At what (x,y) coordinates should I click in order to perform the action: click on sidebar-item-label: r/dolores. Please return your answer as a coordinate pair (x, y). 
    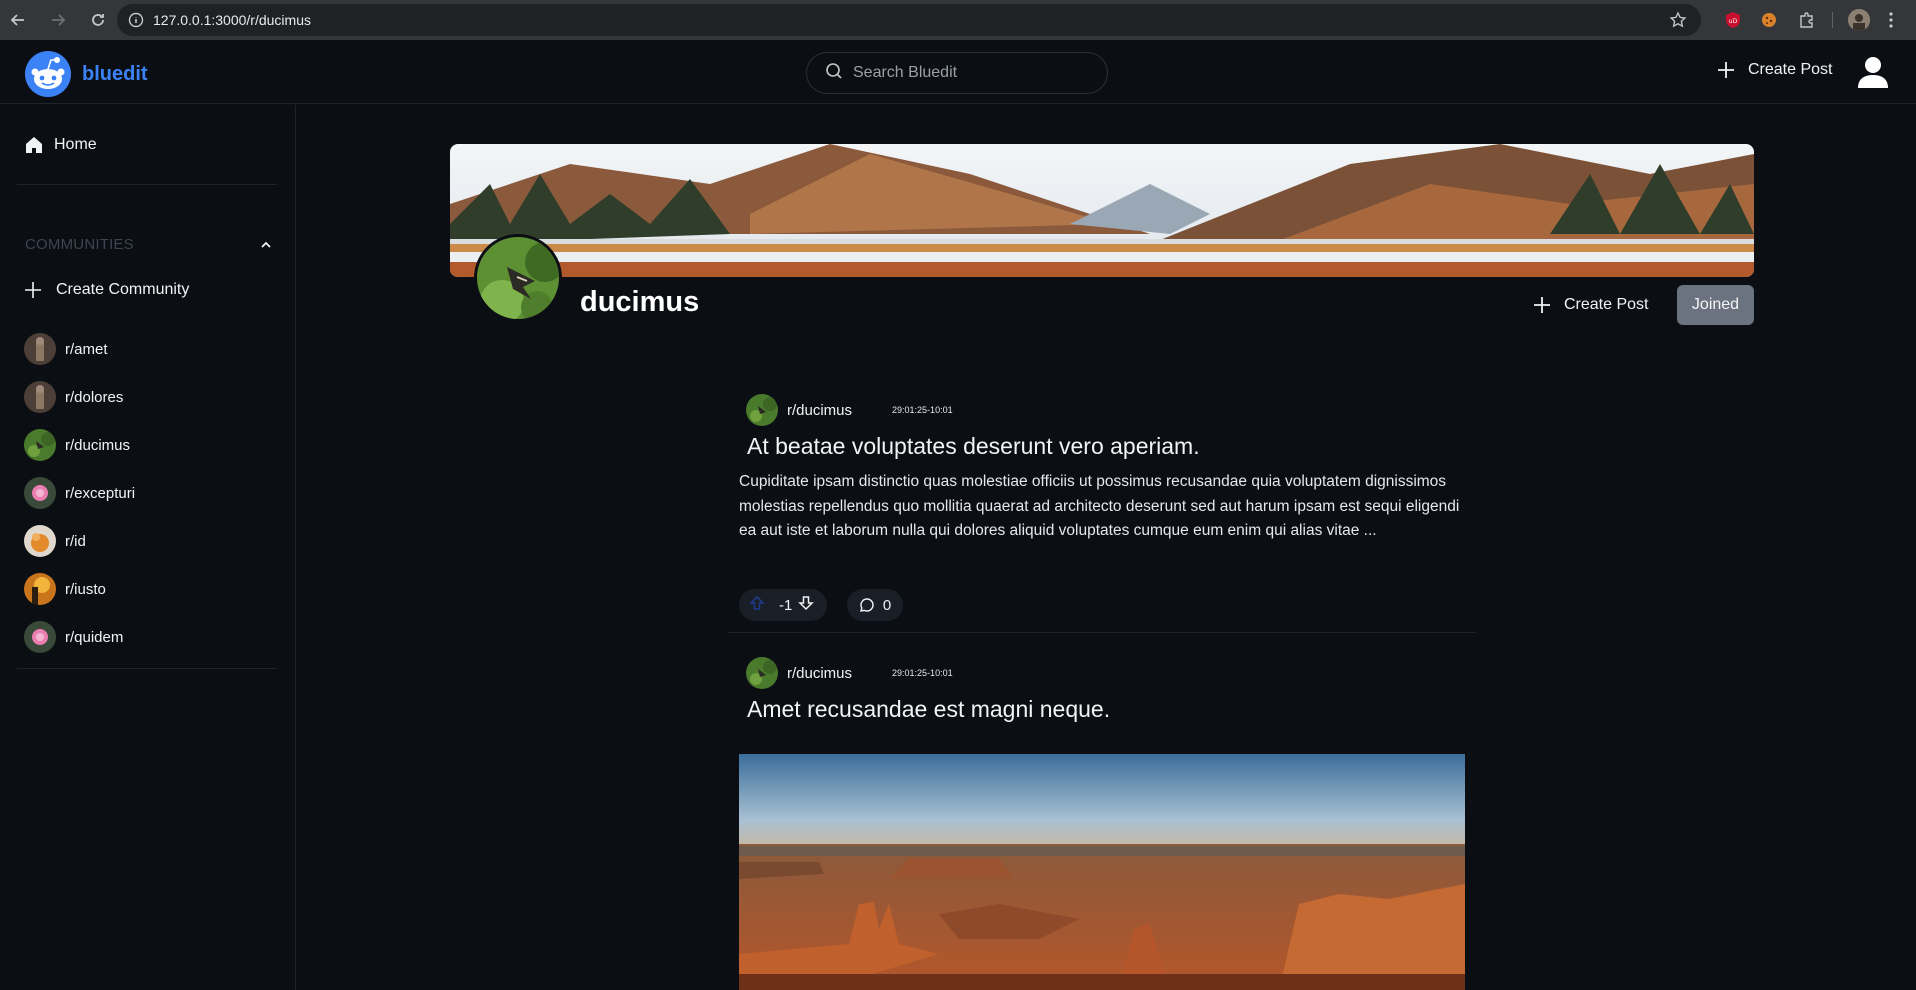
    Looking at the image, I should click on (94, 397).